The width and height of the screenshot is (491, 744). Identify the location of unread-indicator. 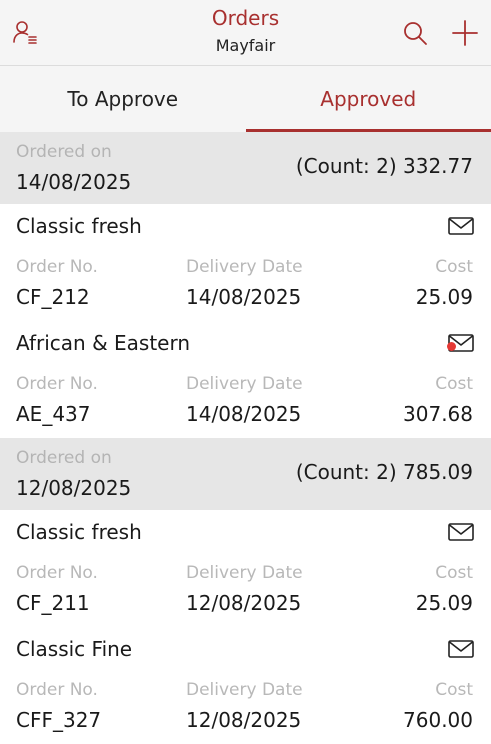
(451, 346).